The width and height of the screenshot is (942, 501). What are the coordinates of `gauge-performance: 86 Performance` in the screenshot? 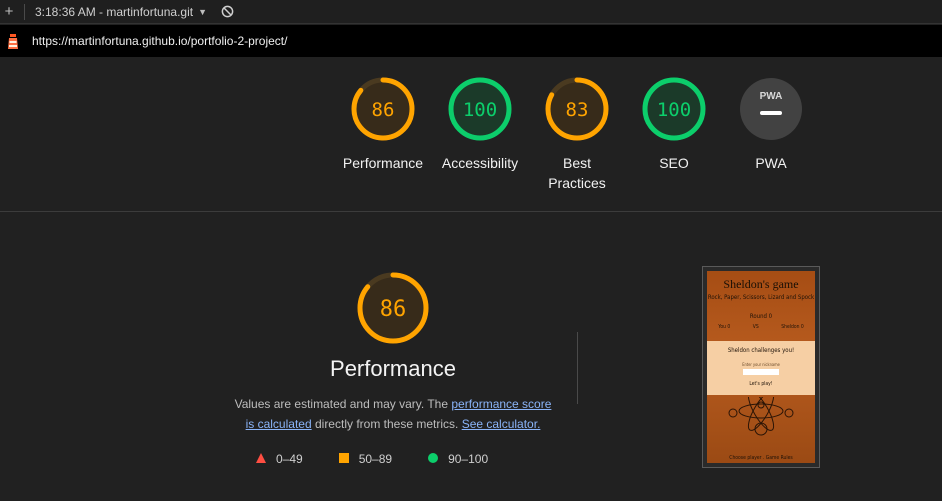 It's located at (383, 124).